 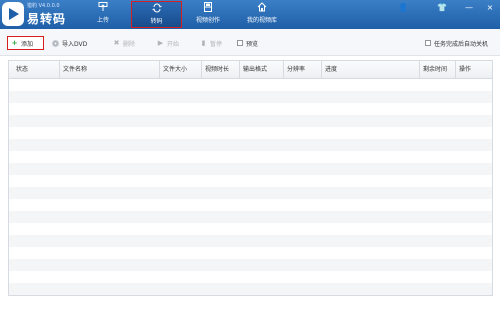 What do you see at coordinates (442, 7) in the screenshot?
I see `skin-icon: 👕` at bounding box center [442, 7].